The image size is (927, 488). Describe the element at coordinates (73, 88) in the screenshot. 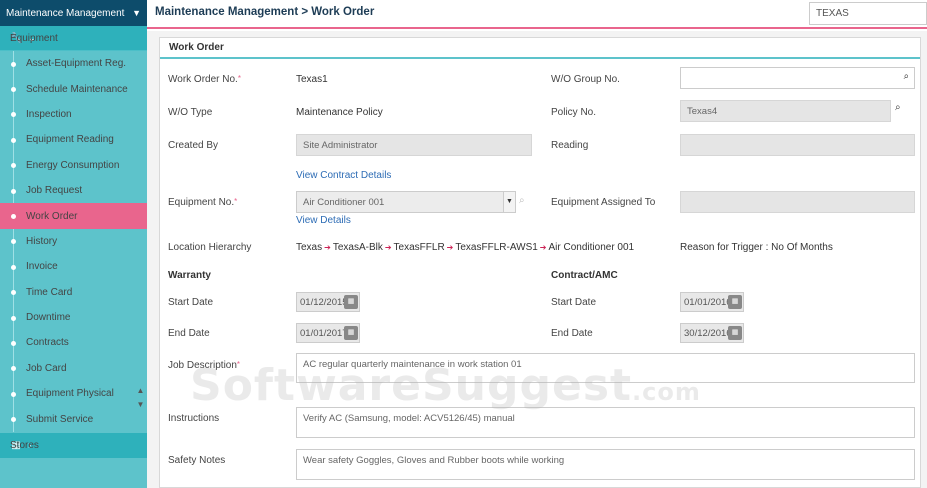

I see `sidebar-item-schedule-maintenance: Schedule Maintenance` at that location.